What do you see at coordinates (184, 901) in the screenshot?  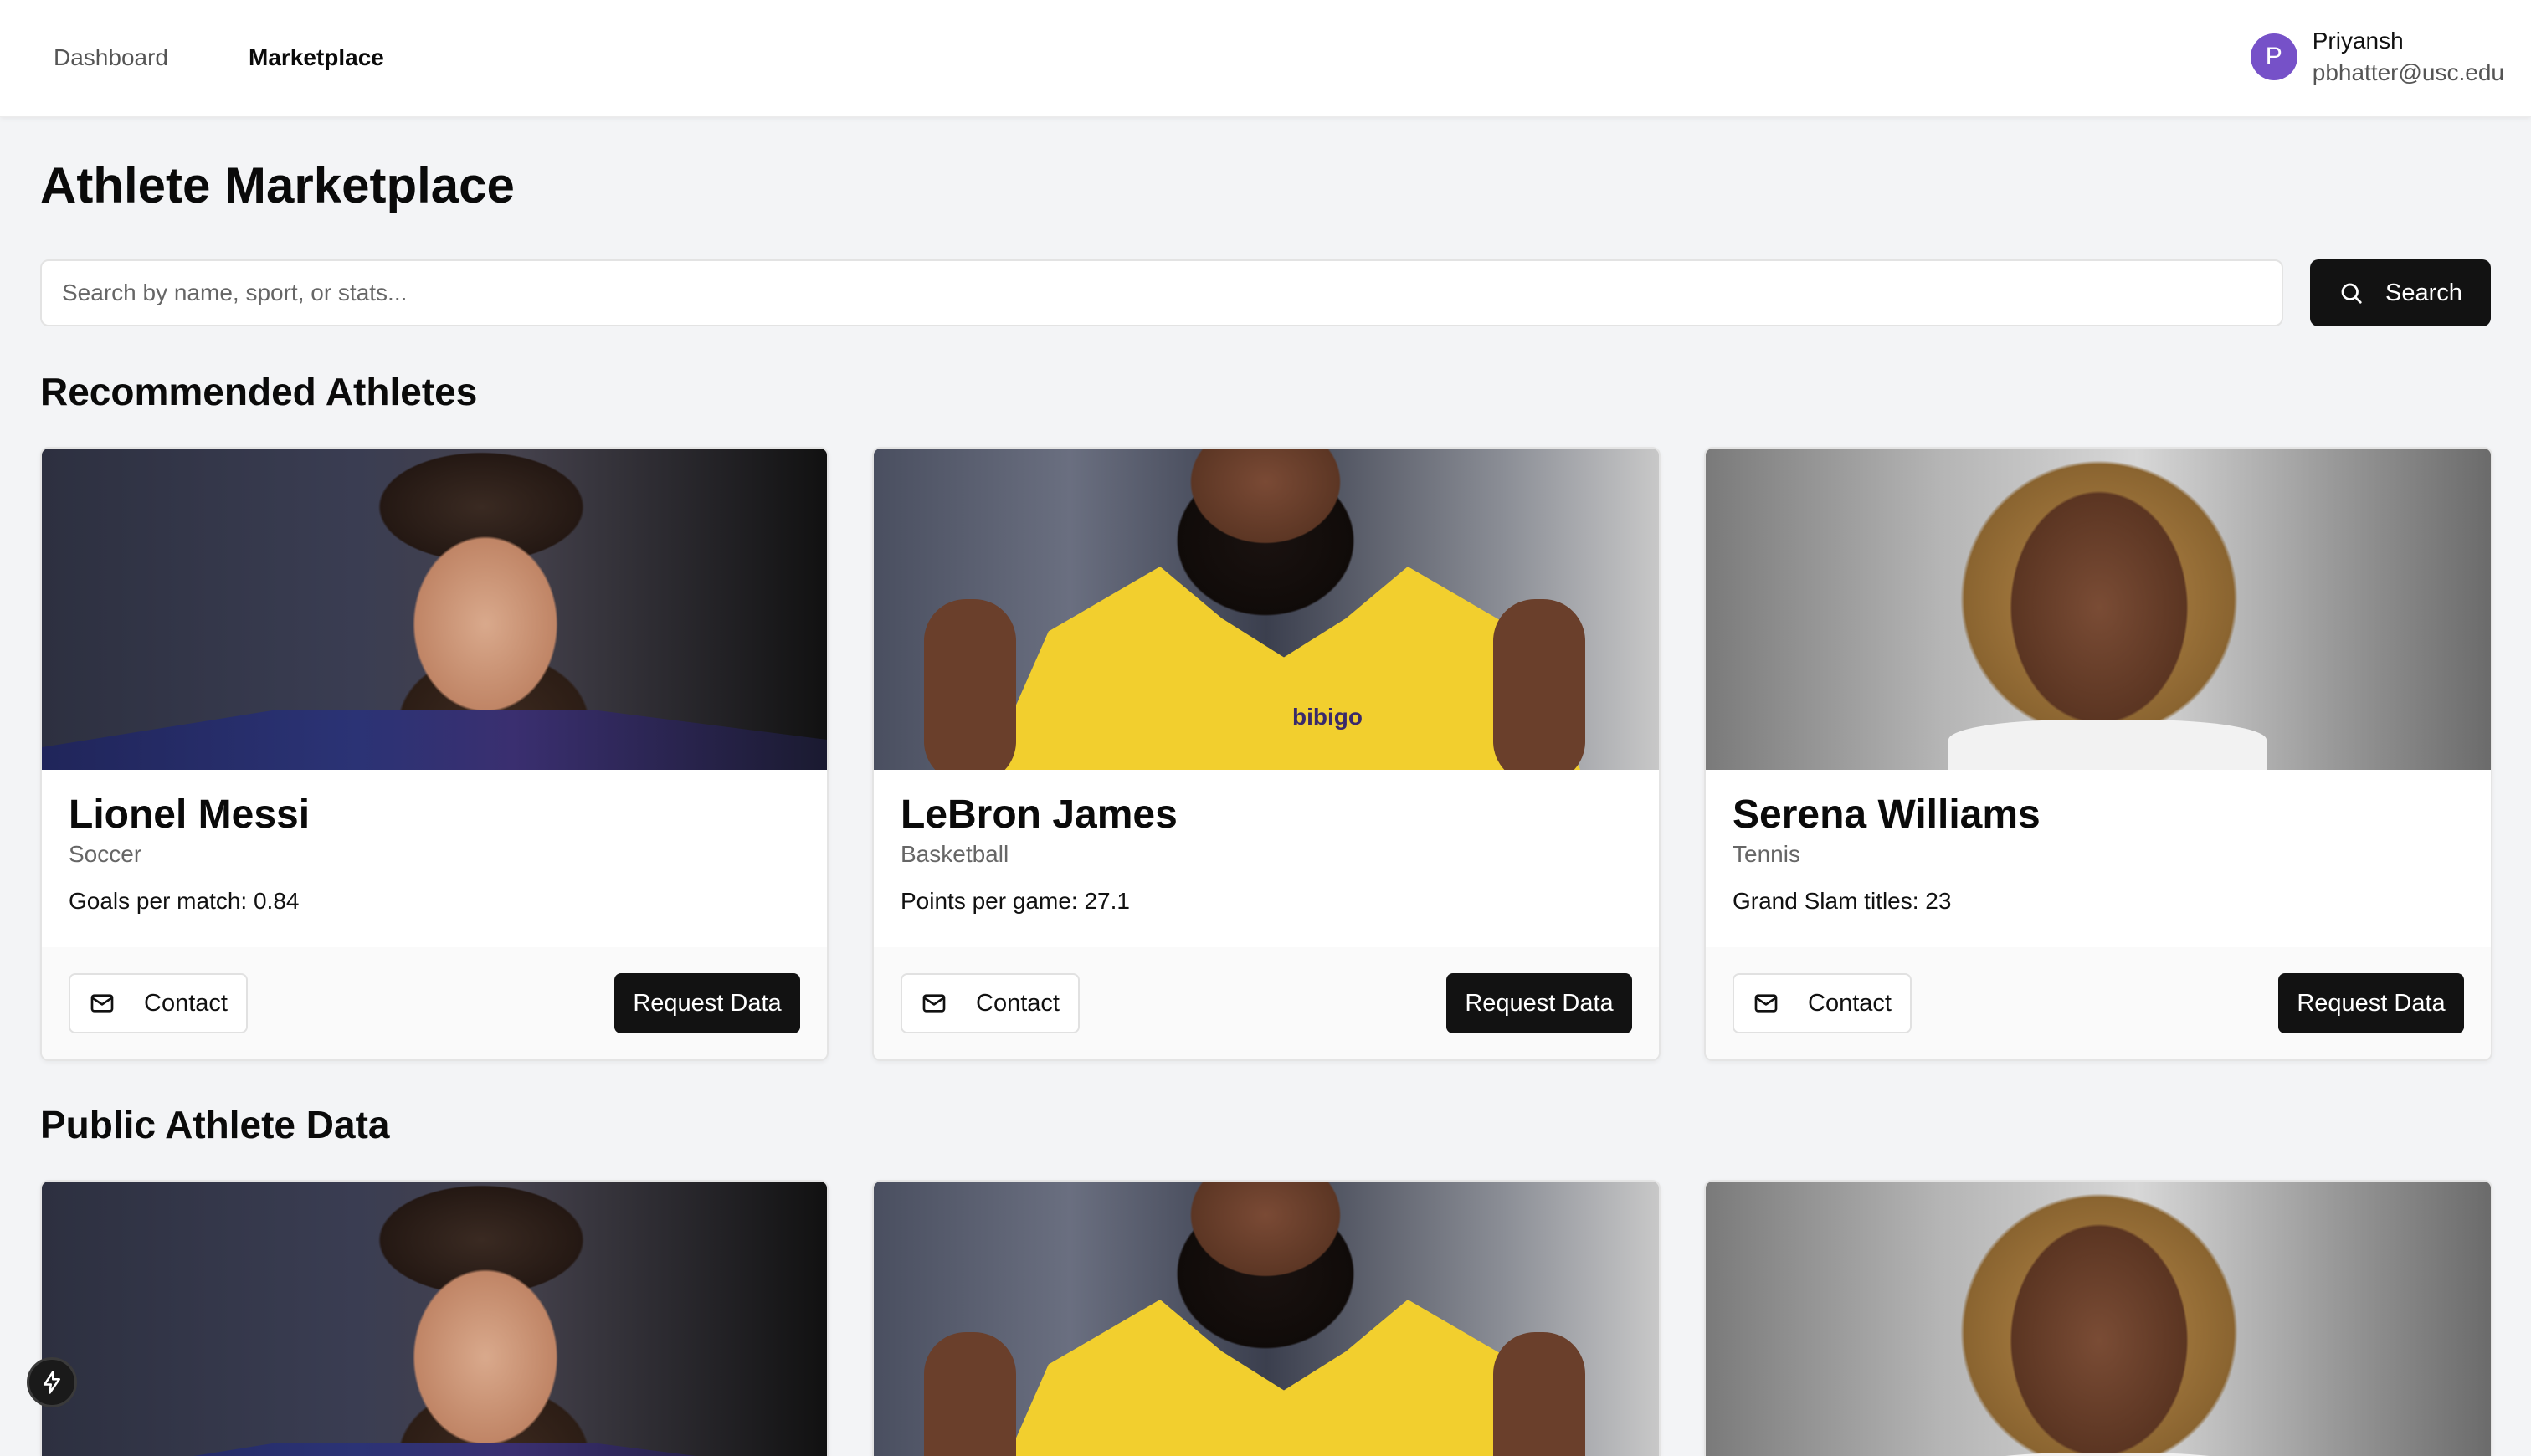 I see `athlete-stat: Goals per match: 0.84` at bounding box center [184, 901].